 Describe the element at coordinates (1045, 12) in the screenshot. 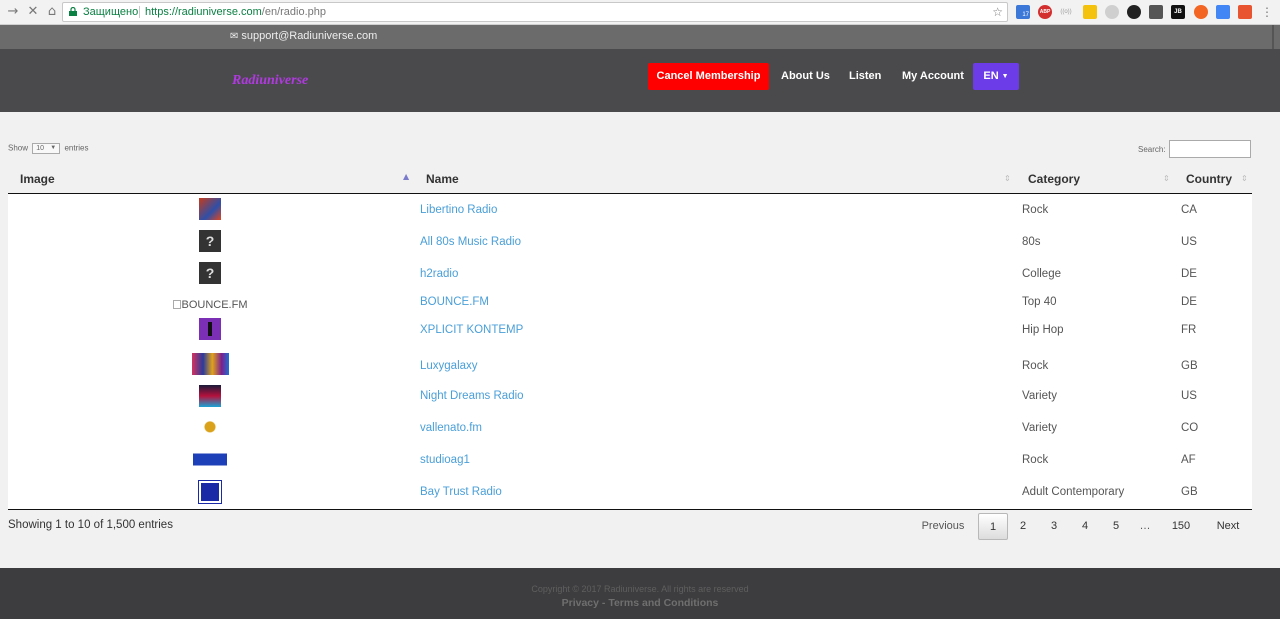

I see `adblock-icon: ABP` at that location.